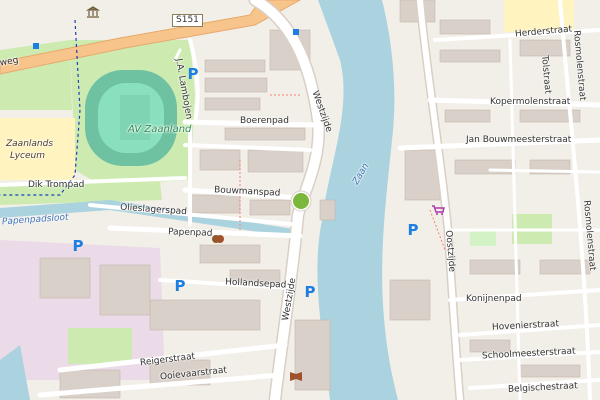 The image size is (600, 400). I want to click on label-dik-trompad: Dik Trompad, so click(56, 185).